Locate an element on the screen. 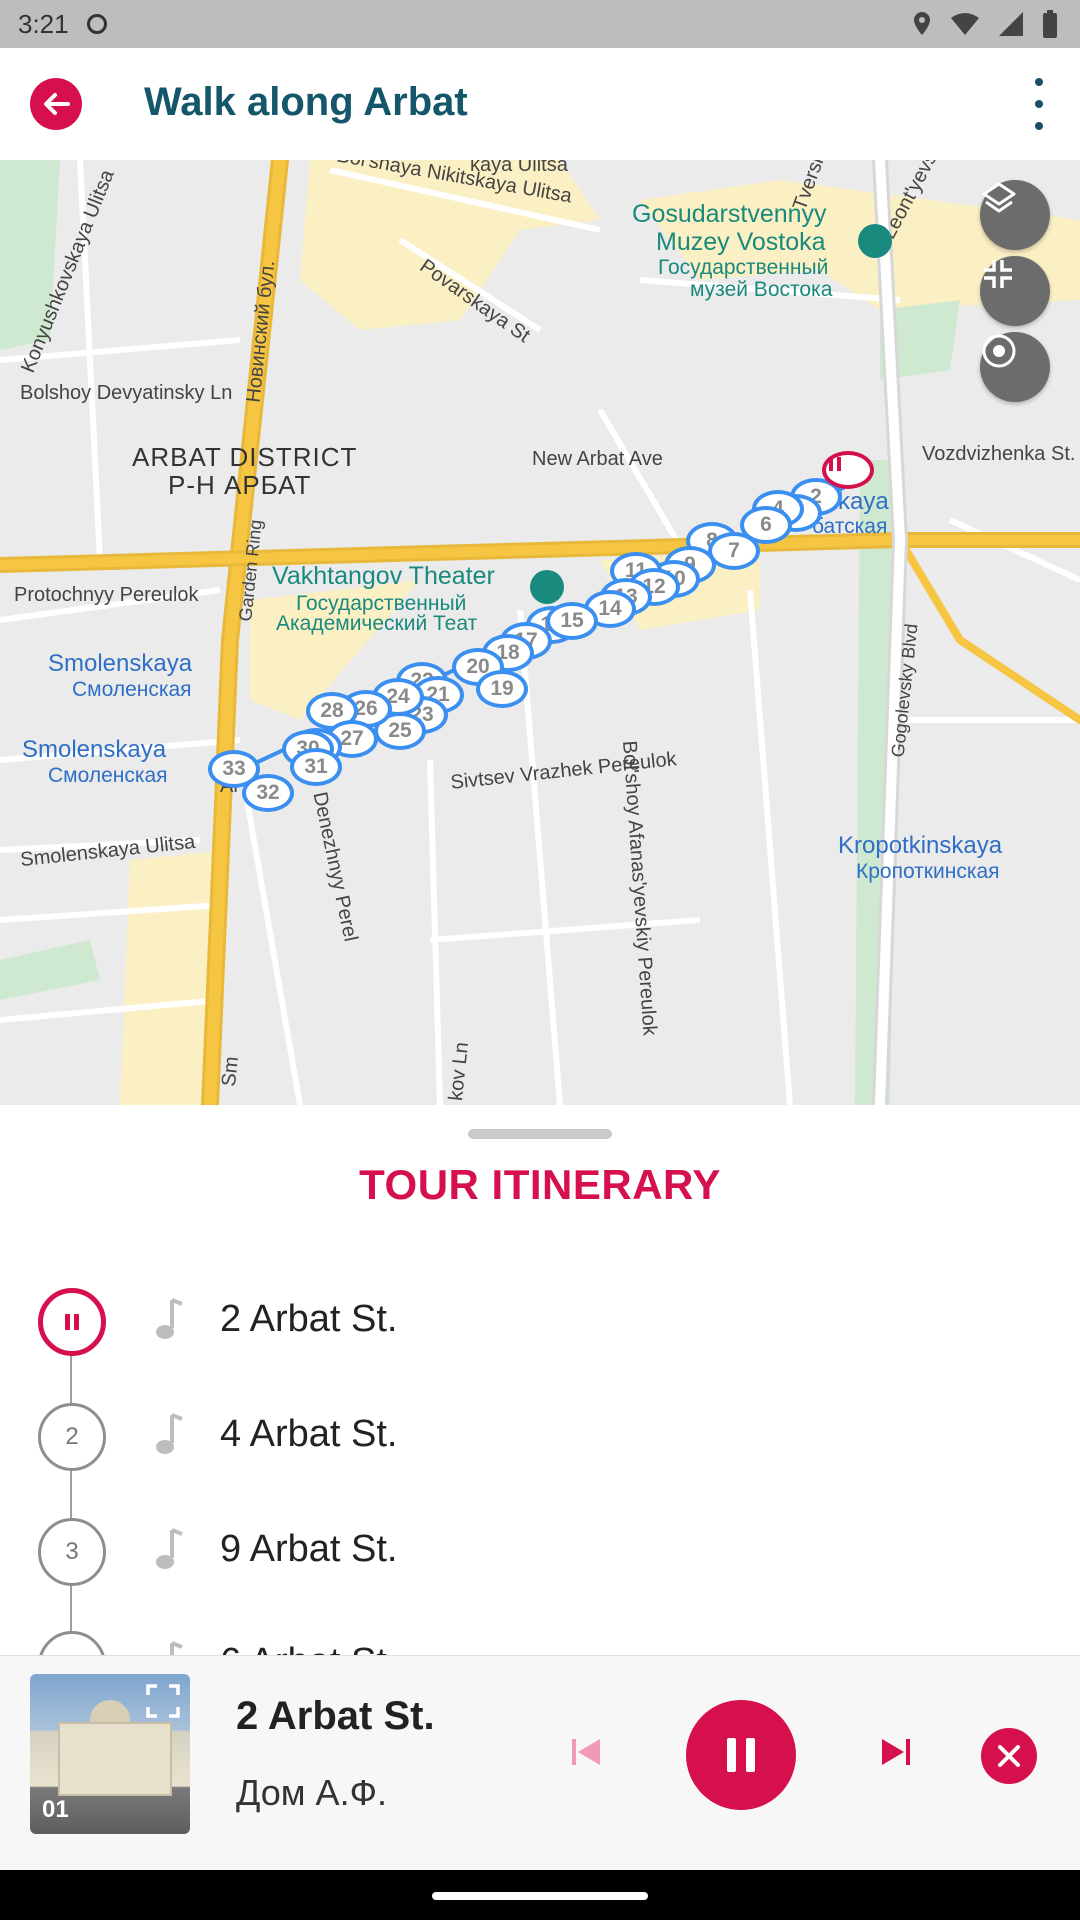  itinerary-item: 2 4 Arbat St. is located at coordinates (540, 1433).